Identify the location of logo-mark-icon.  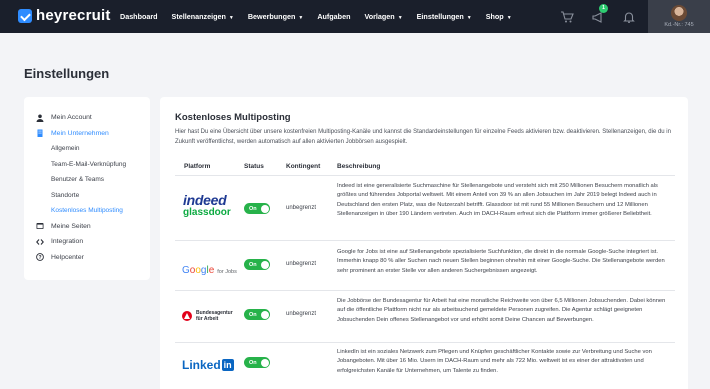
(25, 15).